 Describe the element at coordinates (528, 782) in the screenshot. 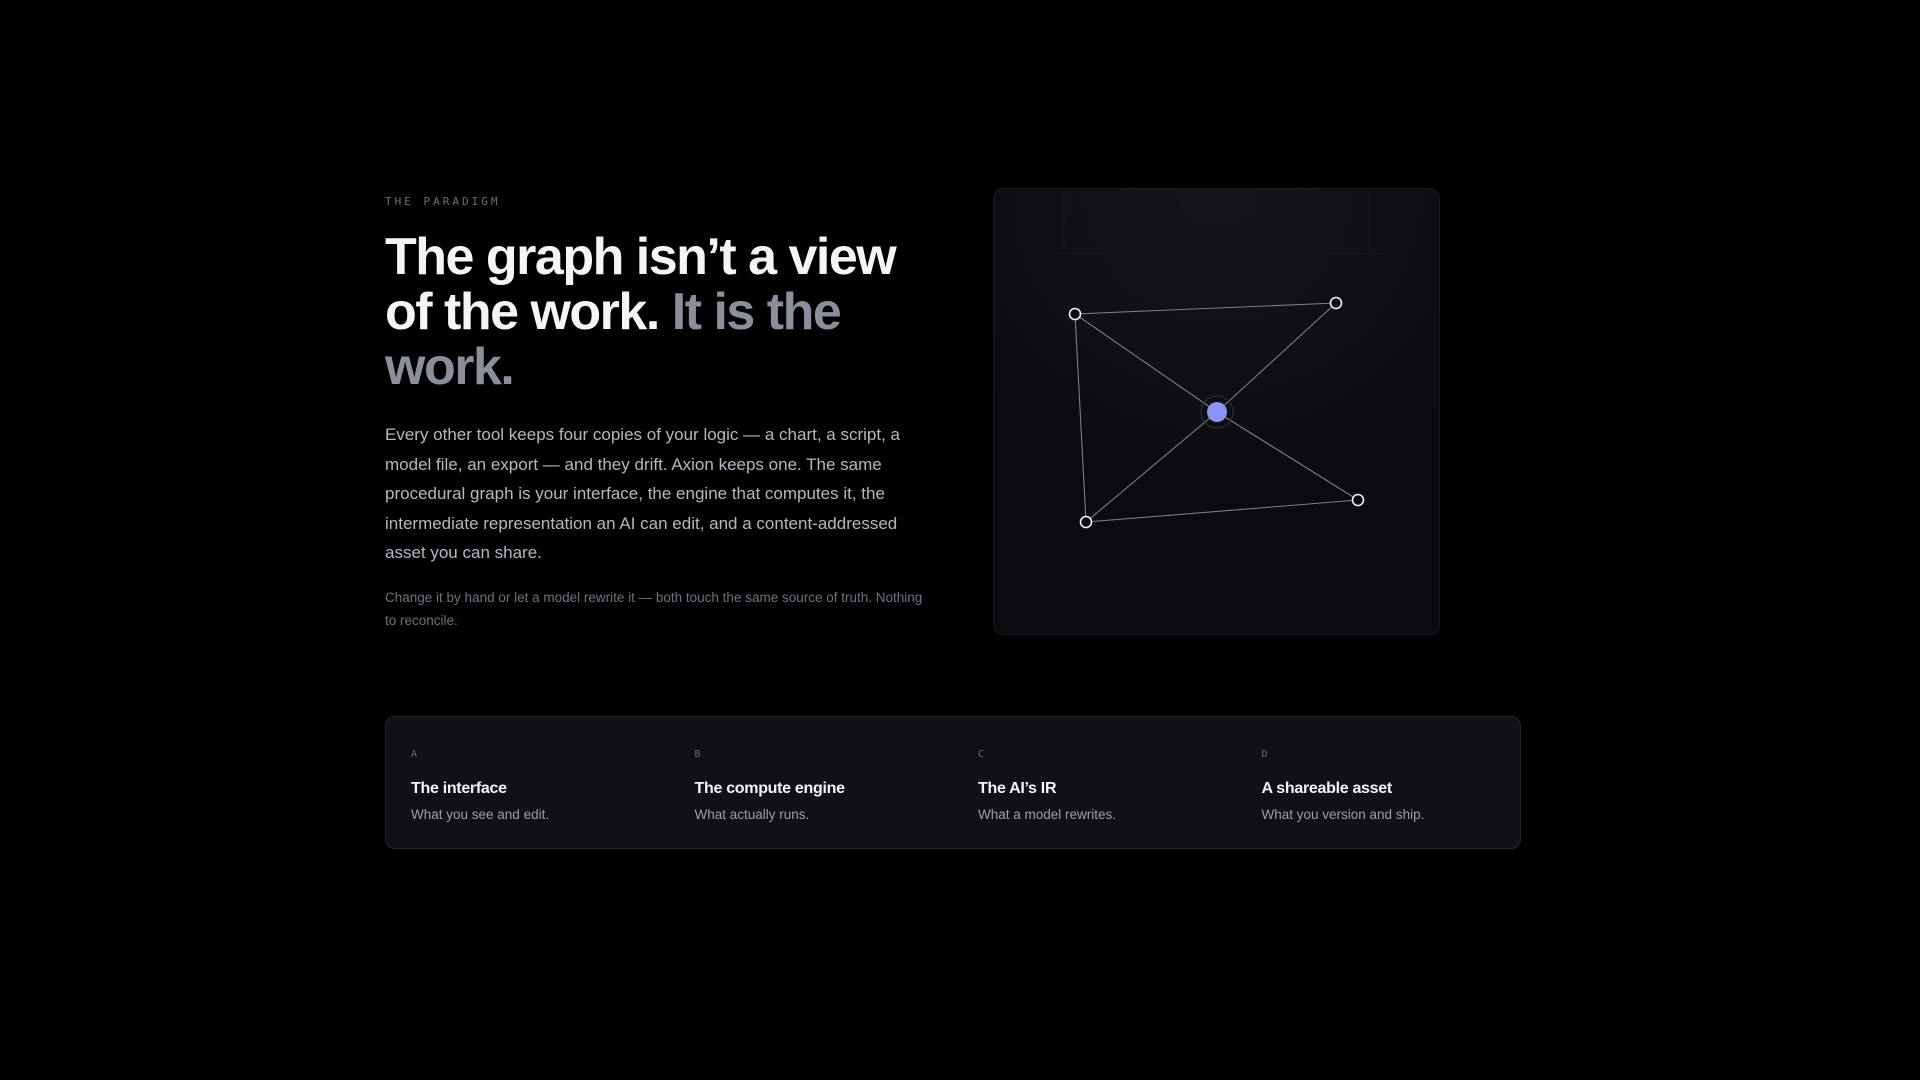

I see `role-card-interface: A The interface What you see and edit.` at that location.